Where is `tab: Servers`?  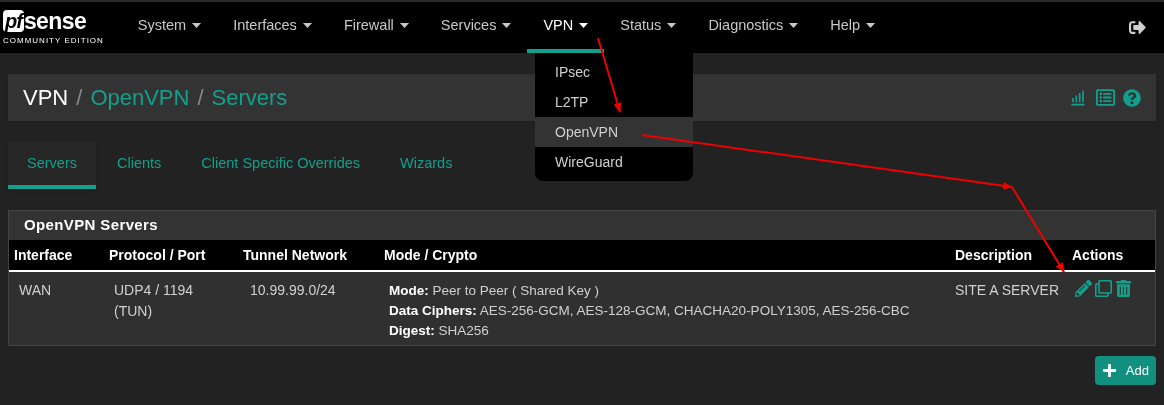 tab: Servers is located at coordinates (52, 165).